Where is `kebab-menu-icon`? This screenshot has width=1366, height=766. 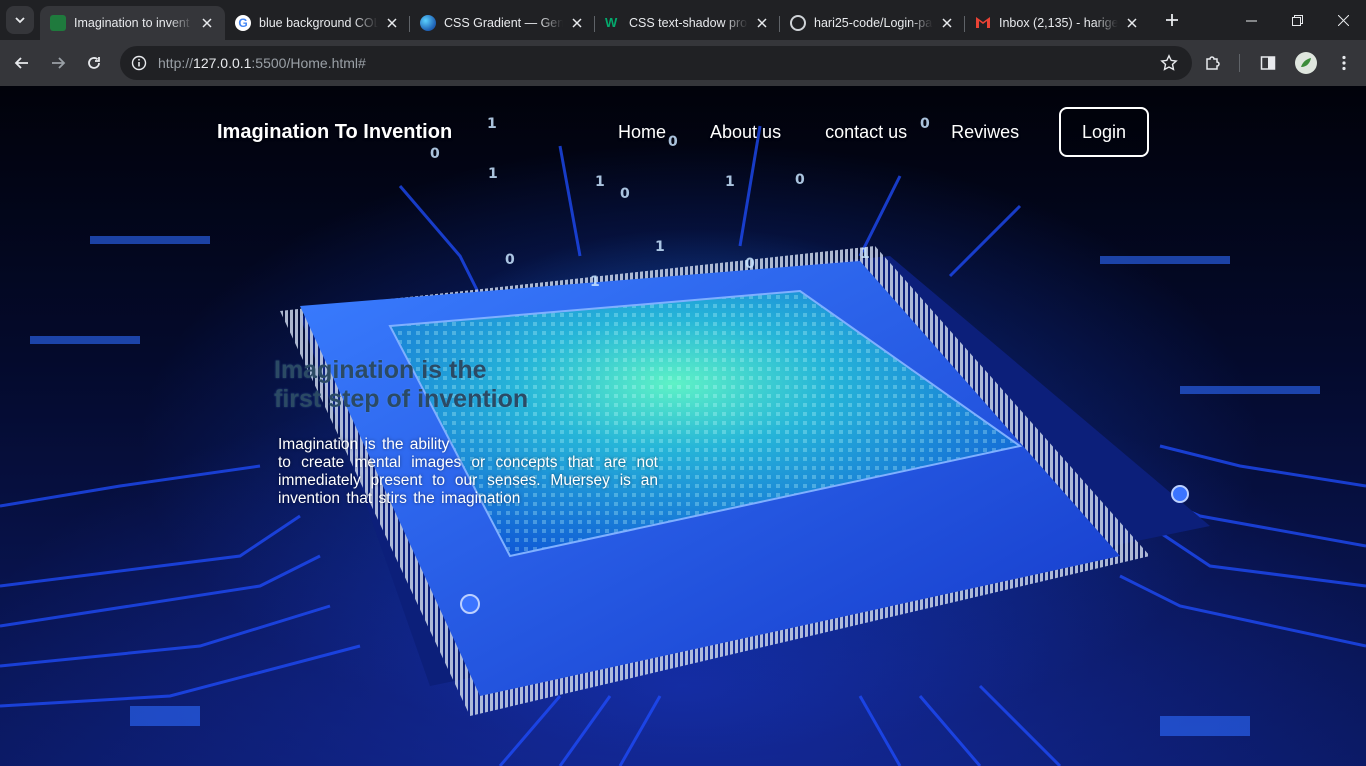
kebab-menu-icon is located at coordinates (1344, 63).